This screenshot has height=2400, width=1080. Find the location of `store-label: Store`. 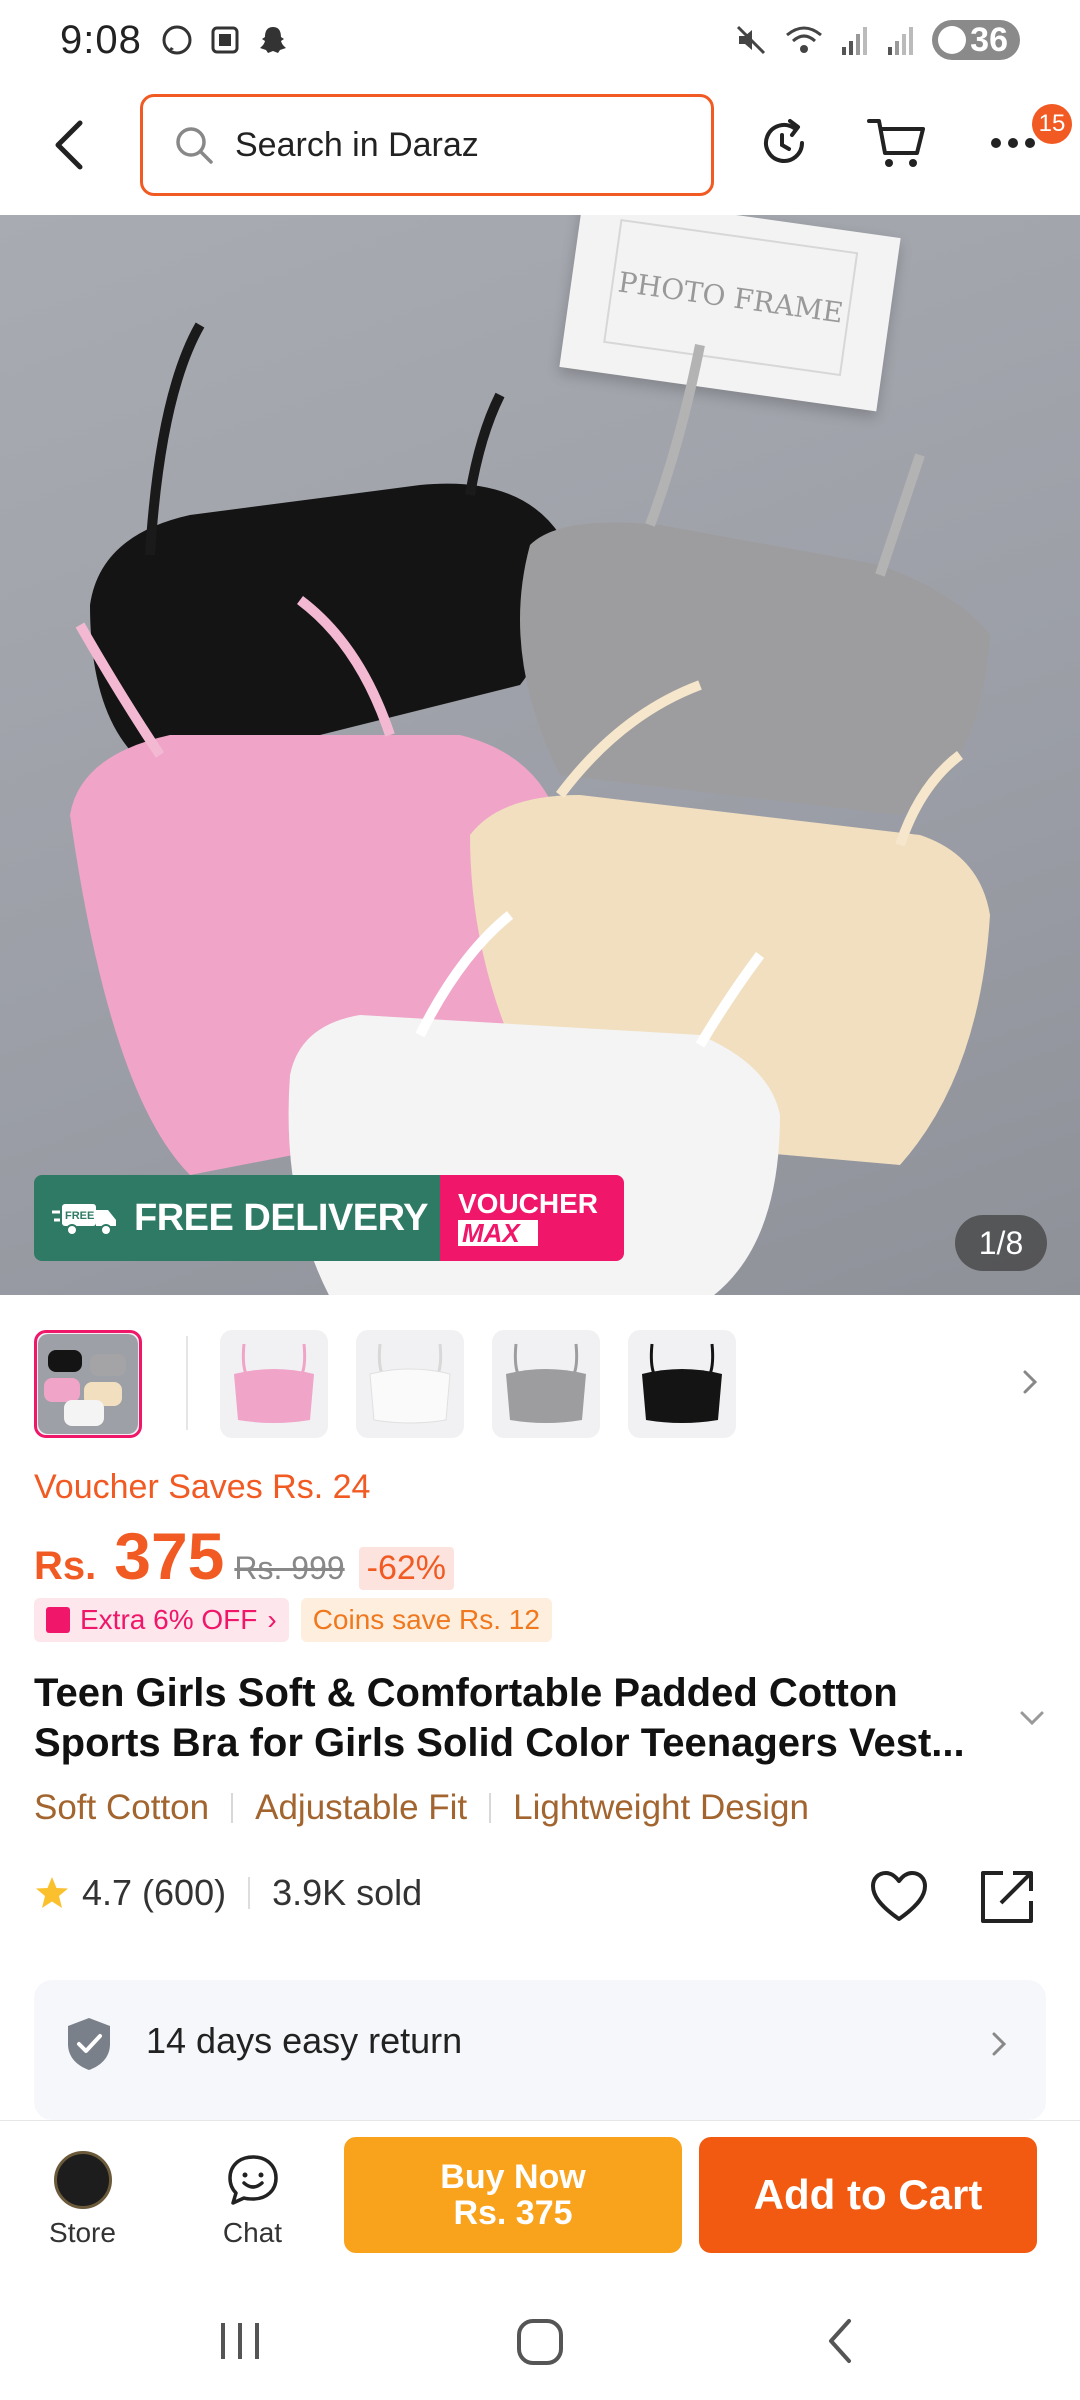

store-label: Store is located at coordinates (82, 2232).